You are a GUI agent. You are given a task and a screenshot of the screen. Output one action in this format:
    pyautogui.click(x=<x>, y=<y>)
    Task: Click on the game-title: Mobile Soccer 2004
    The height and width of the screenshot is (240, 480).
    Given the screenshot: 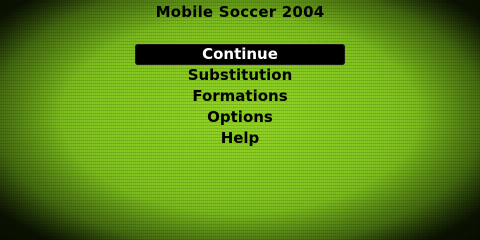 What is the action you would take?
    pyautogui.click(x=240, y=12)
    